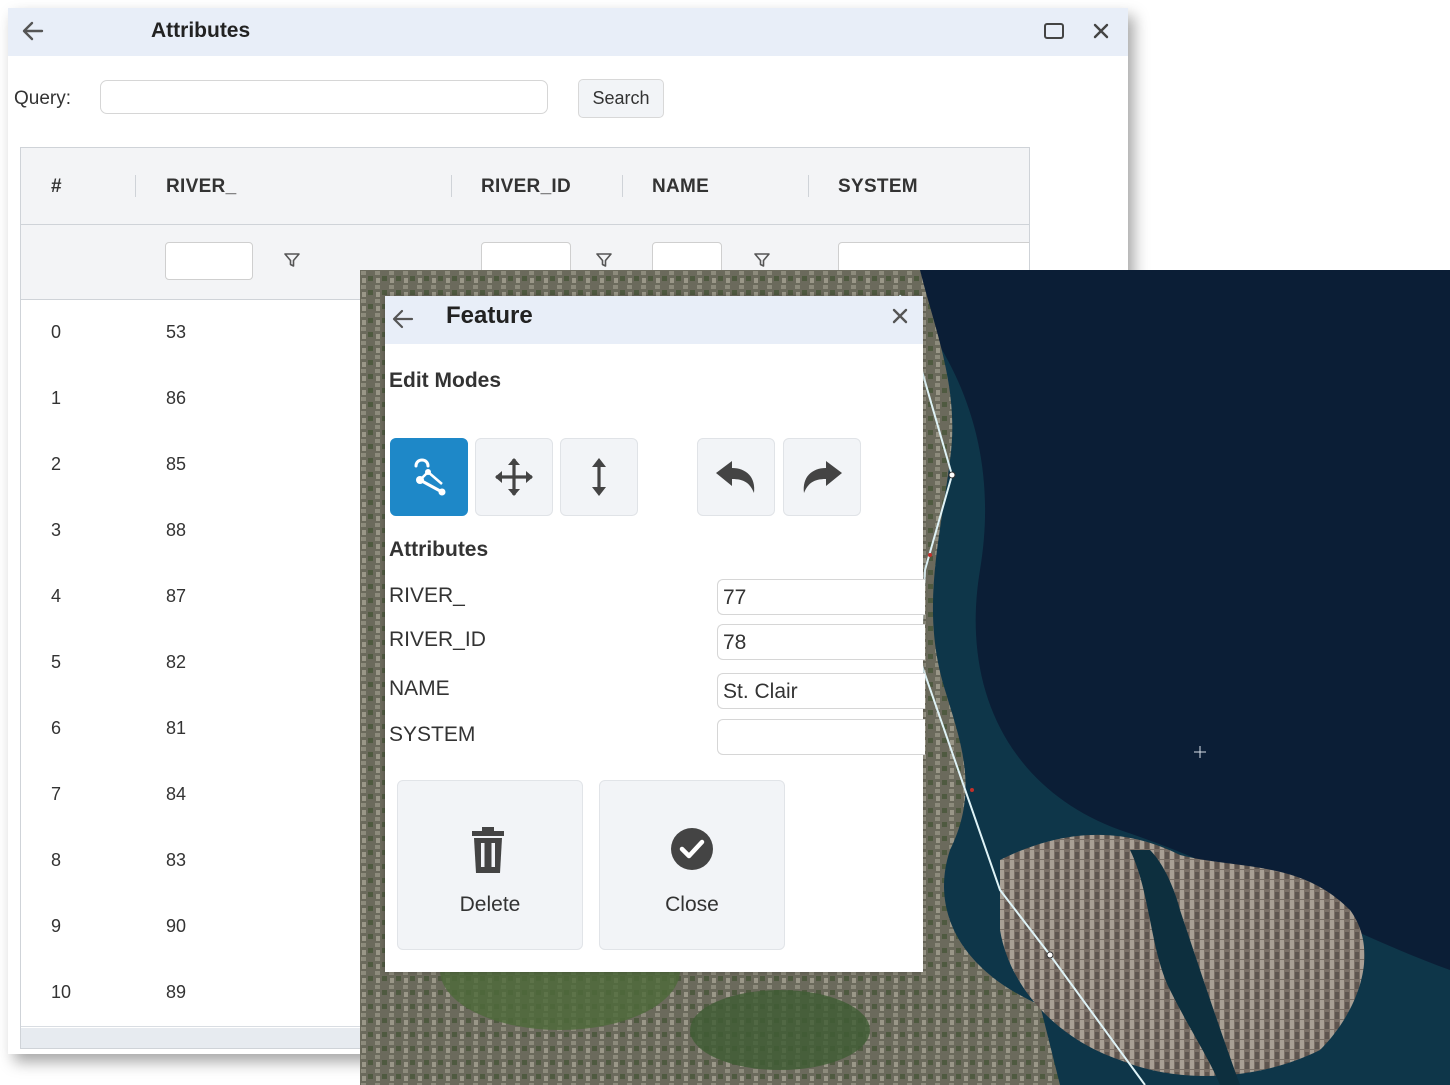 This screenshot has width=1450, height=1085. What do you see at coordinates (176, 794) in the screenshot?
I see `row-river: 84` at bounding box center [176, 794].